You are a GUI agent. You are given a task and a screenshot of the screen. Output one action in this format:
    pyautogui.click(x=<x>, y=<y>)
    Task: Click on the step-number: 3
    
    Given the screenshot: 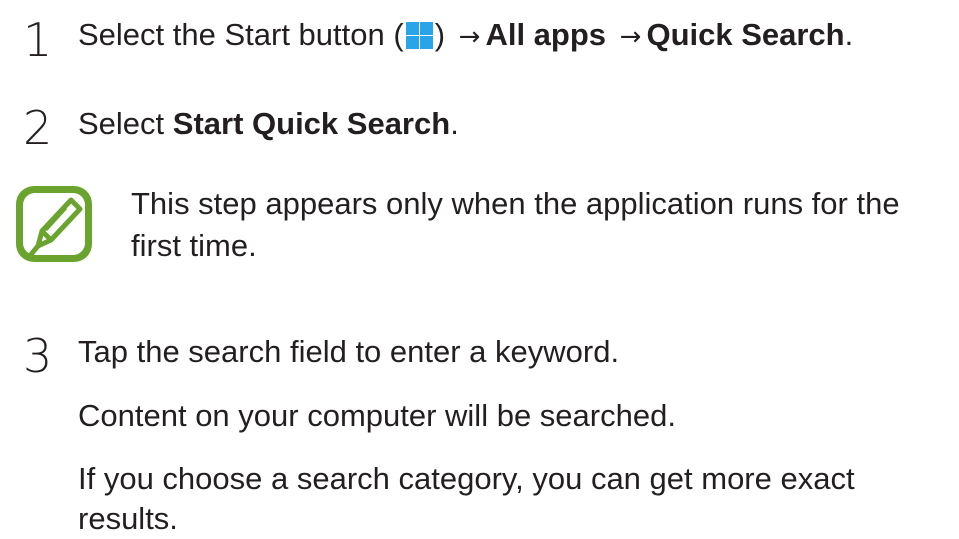 What is the action you would take?
    pyautogui.click(x=38, y=356)
    